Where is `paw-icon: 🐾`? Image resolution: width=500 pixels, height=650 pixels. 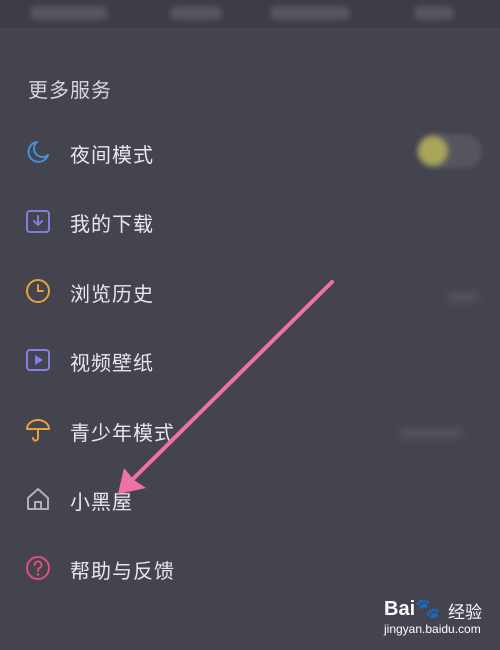
paw-icon: 🐾 is located at coordinates (428, 609).